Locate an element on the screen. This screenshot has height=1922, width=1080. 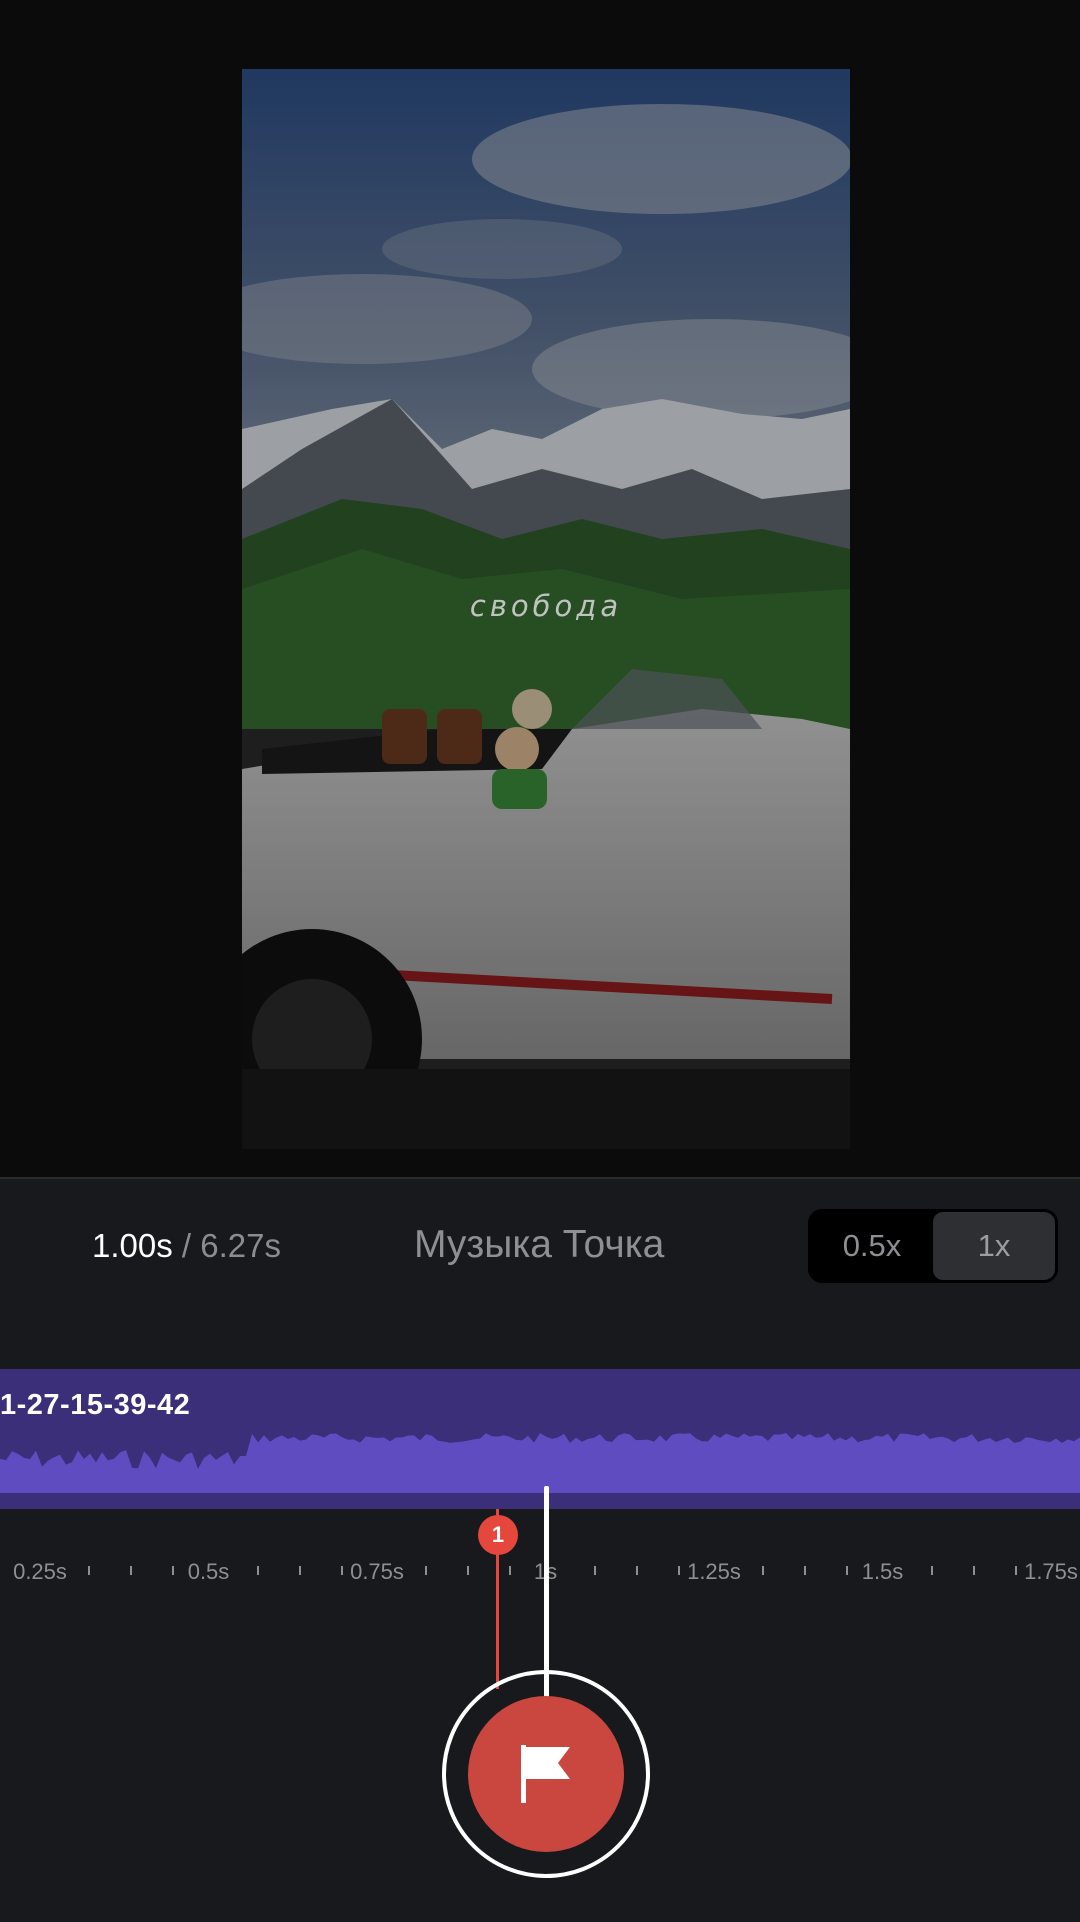
speed-option-1x: 1x is located at coordinates (994, 1246).